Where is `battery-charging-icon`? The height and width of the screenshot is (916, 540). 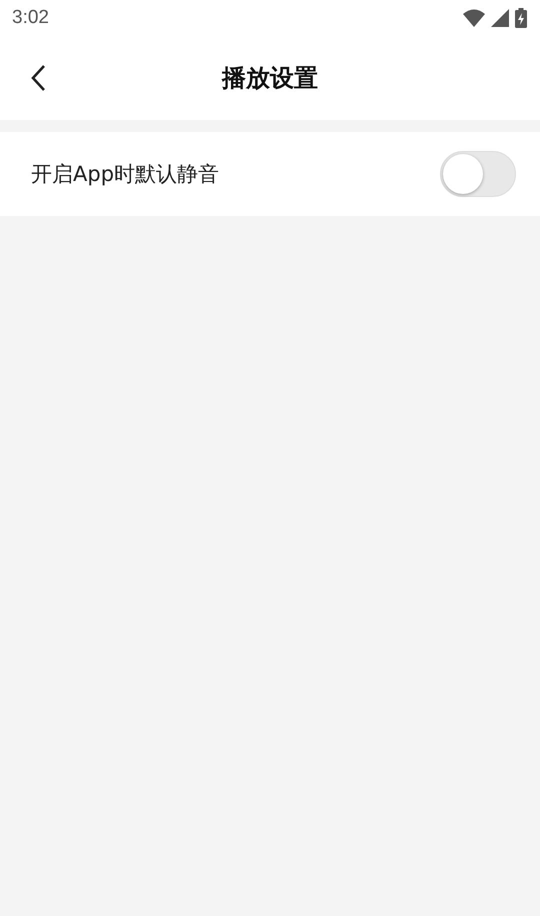 battery-charging-icon is located at coordinates (521, 18).